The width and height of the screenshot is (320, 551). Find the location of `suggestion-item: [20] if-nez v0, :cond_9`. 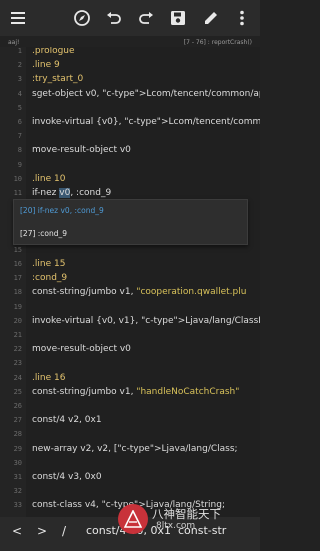

suggestion-item: [20] if-nez v0, :cond_9 is located at coordinates (62, 210).